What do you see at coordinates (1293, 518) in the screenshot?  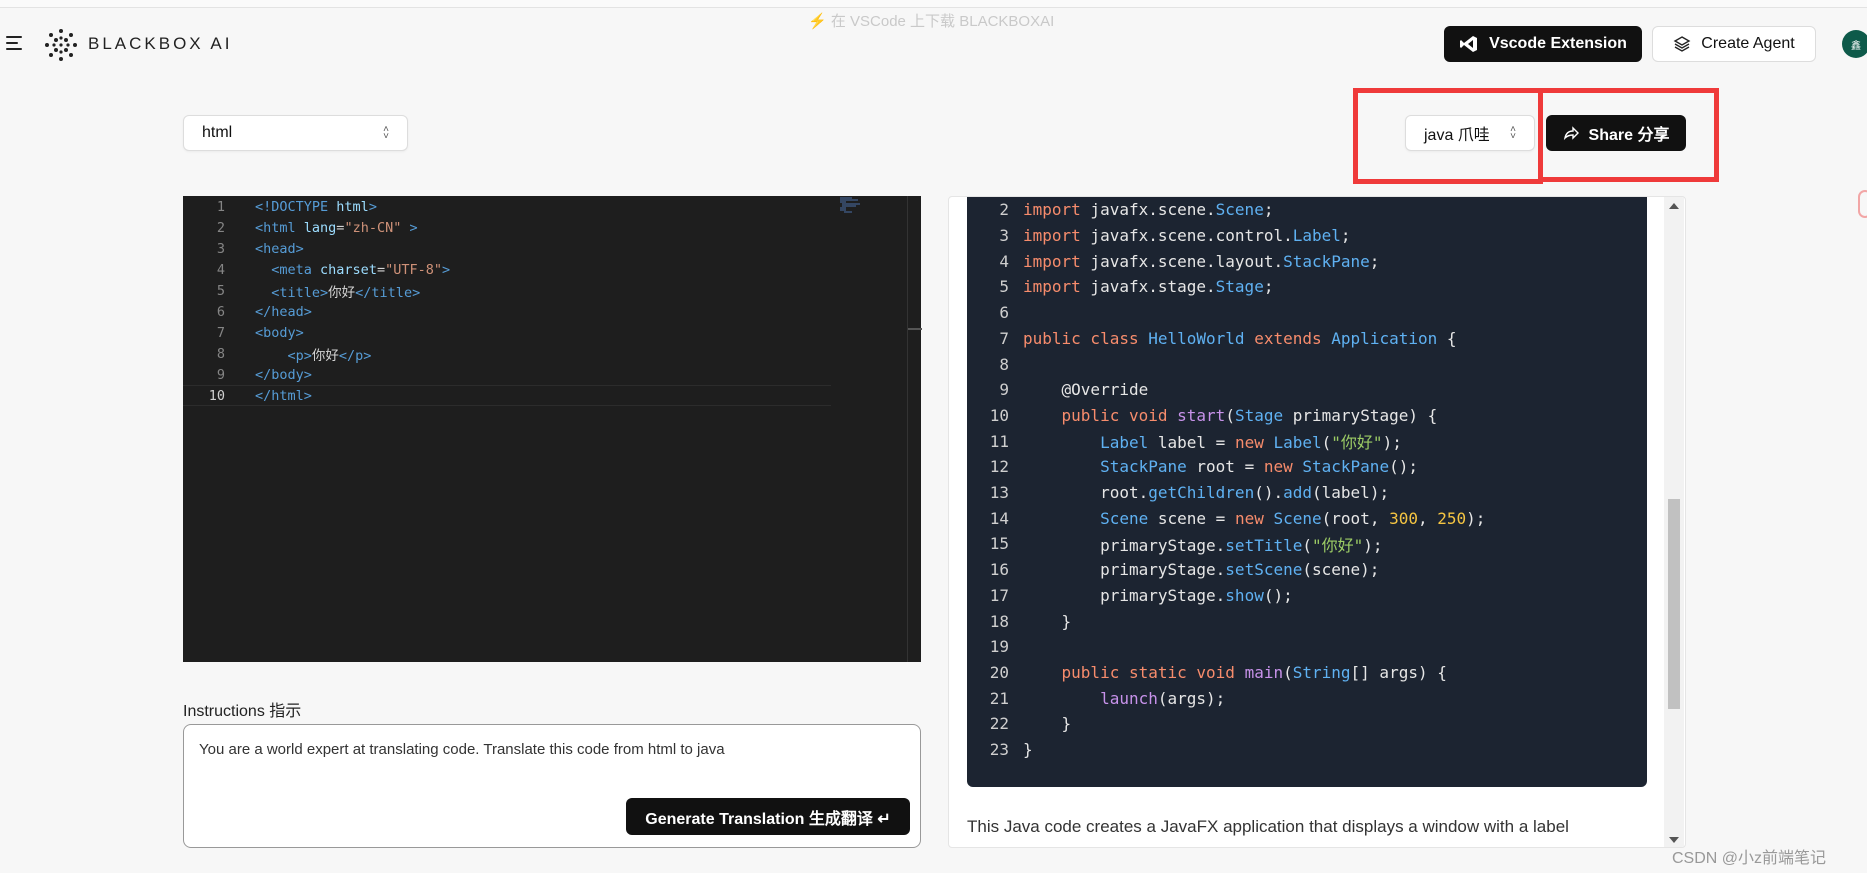 I see `code-line: Scene scene = new Scene(root, 300, 250);` at bounding box center [1293, 518].